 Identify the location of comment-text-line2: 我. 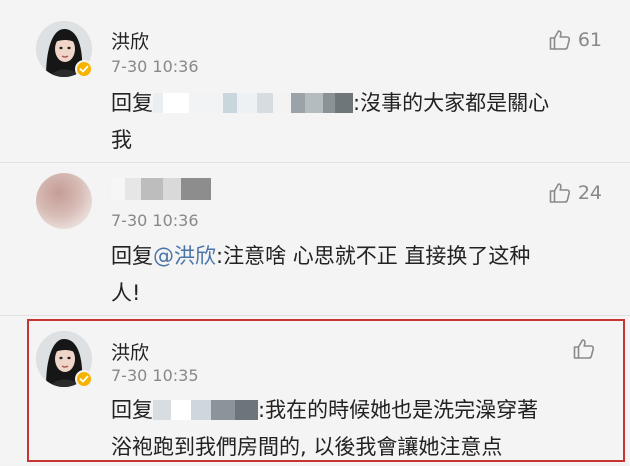
(121, 140).